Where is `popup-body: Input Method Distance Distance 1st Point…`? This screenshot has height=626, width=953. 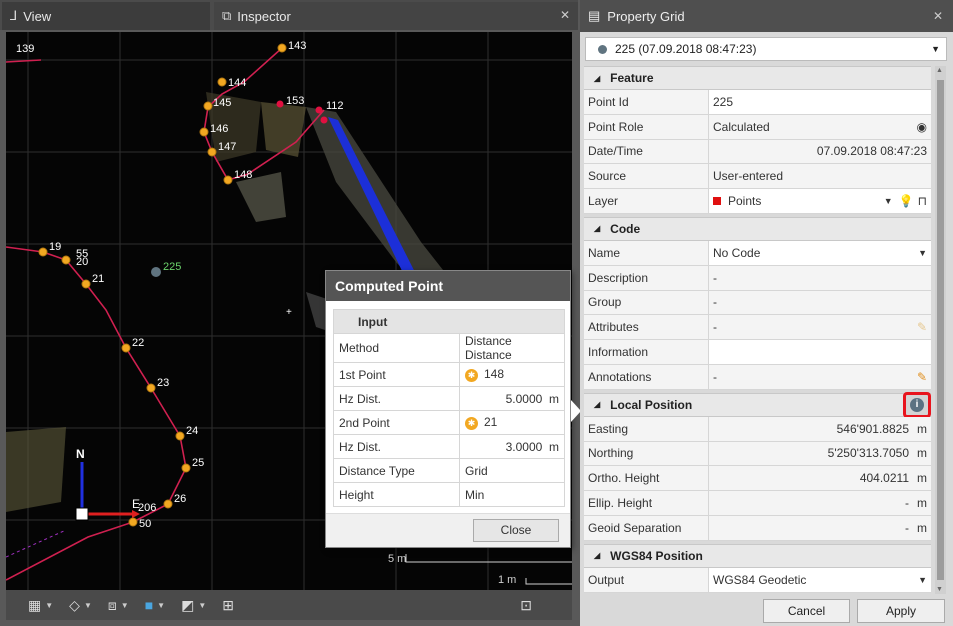
popup-body: Input Method Distance Distance 1st Point… is located at coordinates (448, 404).